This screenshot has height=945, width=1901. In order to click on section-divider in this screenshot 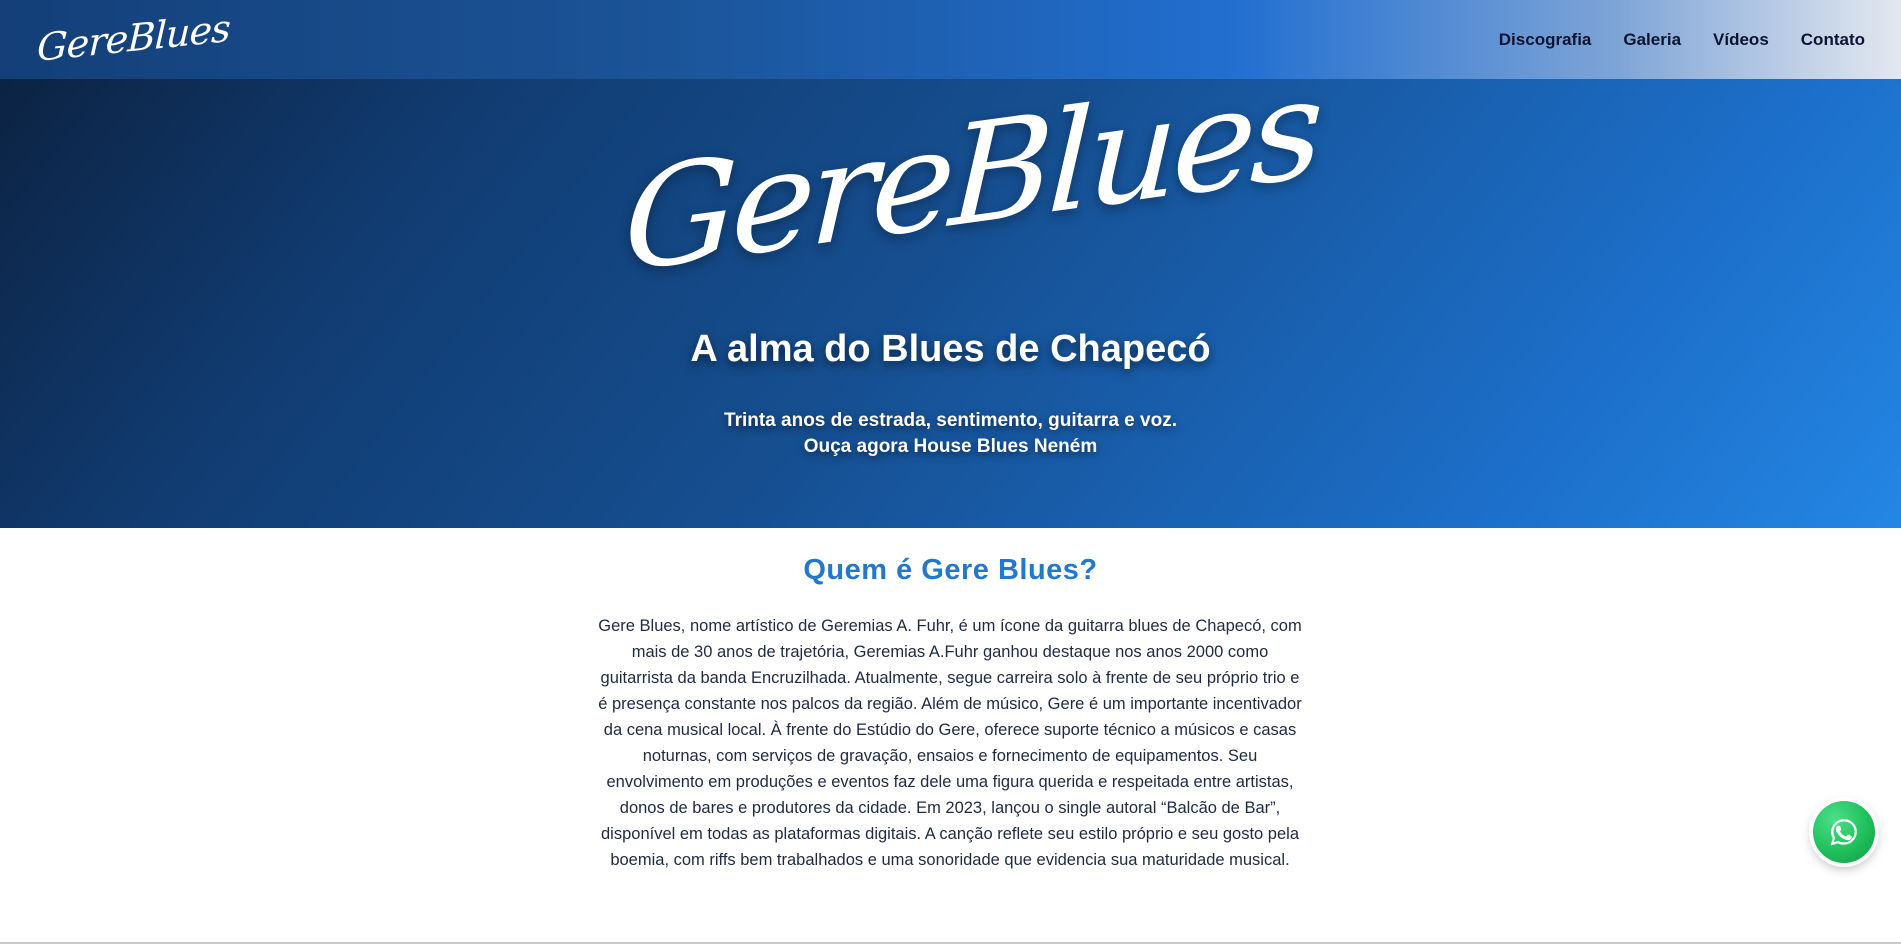, I will do `click(950, 943)`.